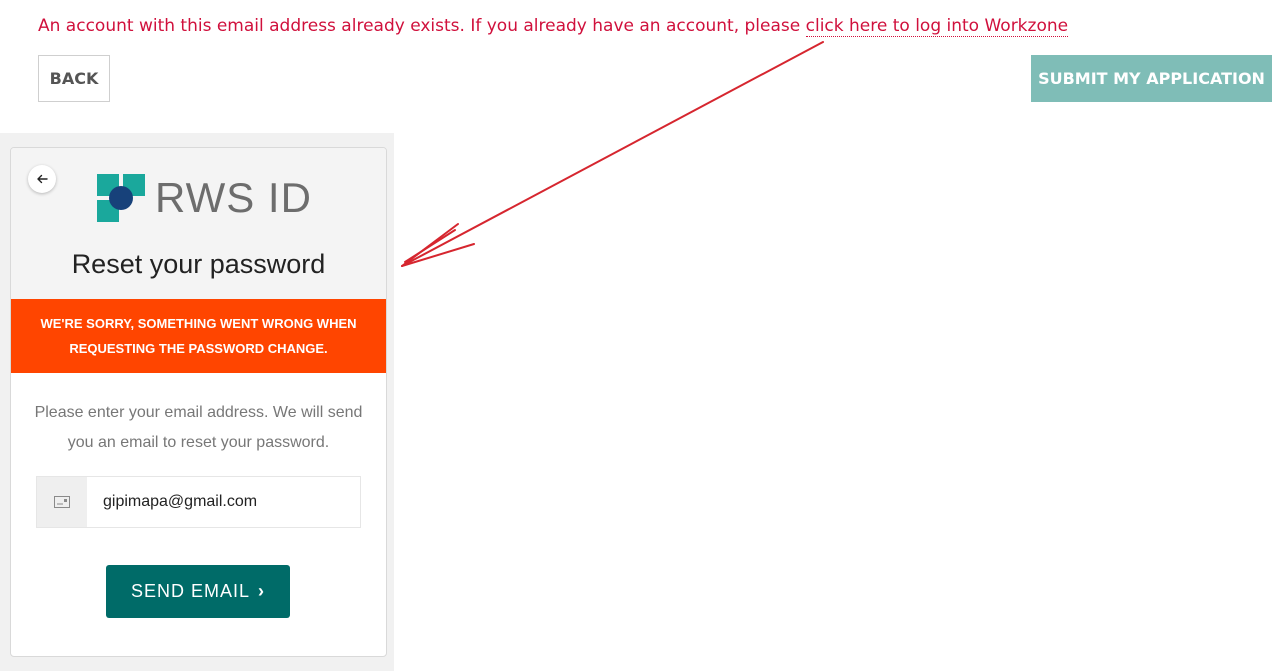  What do you see at coordinates (937, 26) in the screenshot?
I see `login-workzone-link: click here to log into Workzone` at bounding box center [937, 26].